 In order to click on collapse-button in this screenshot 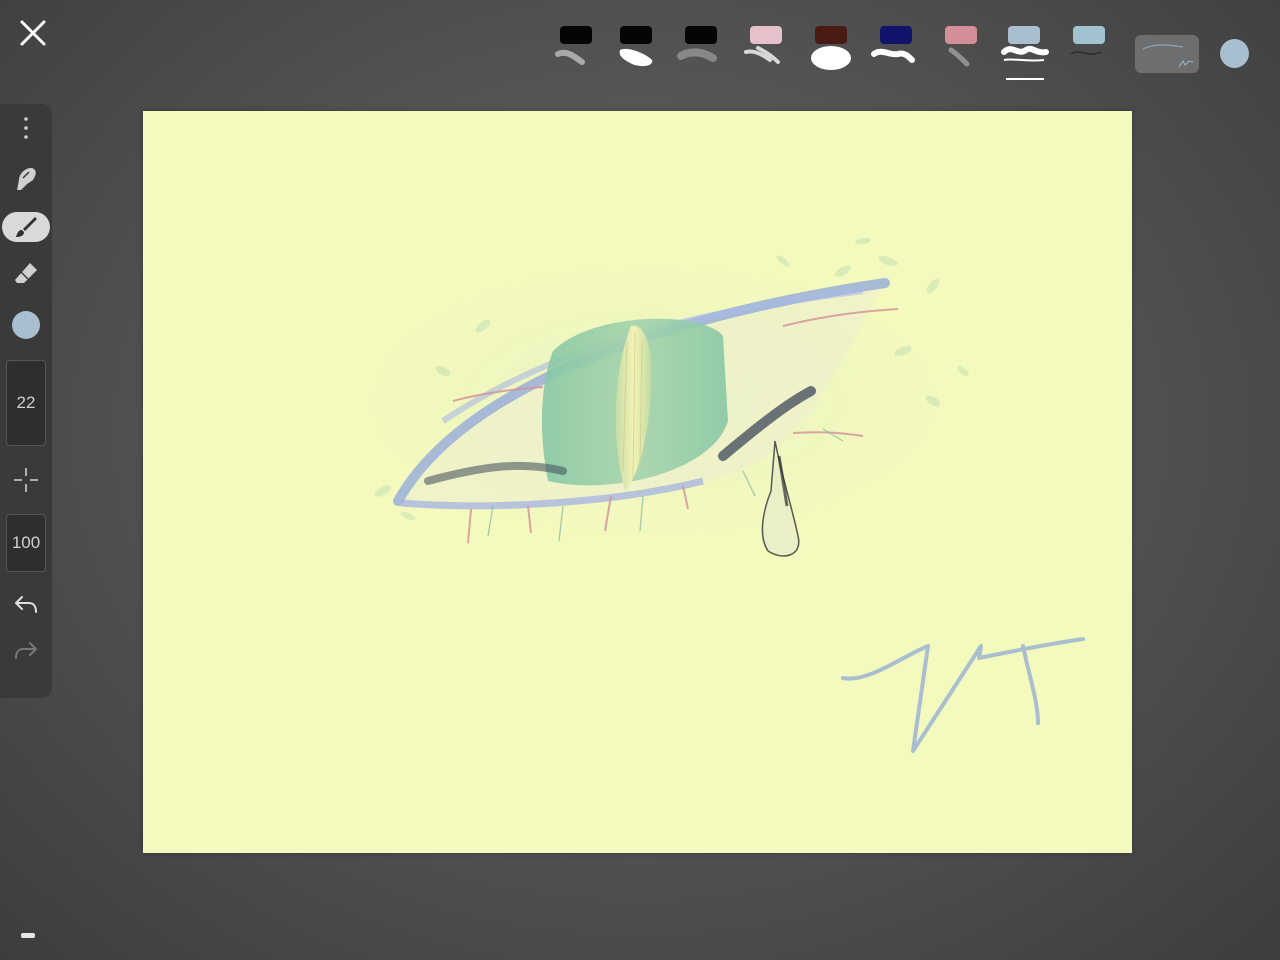, I will do `click(28, 935)`.